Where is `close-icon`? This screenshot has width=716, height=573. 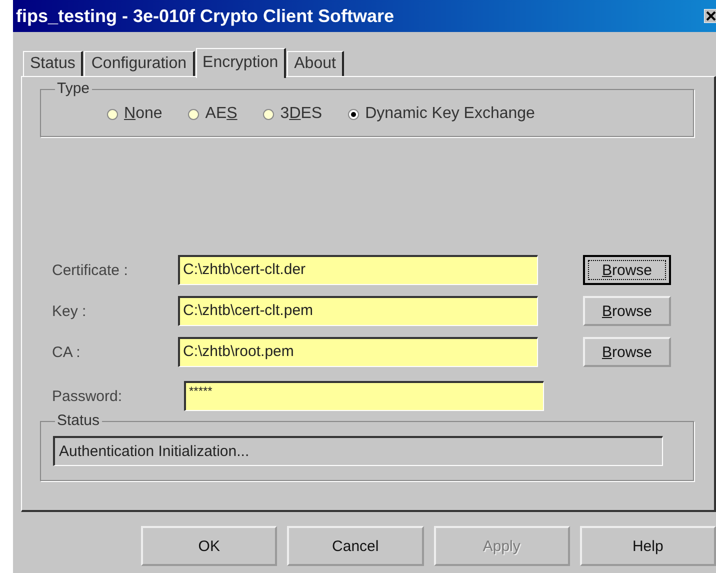
close-icon is located at coordinates (710, 16).